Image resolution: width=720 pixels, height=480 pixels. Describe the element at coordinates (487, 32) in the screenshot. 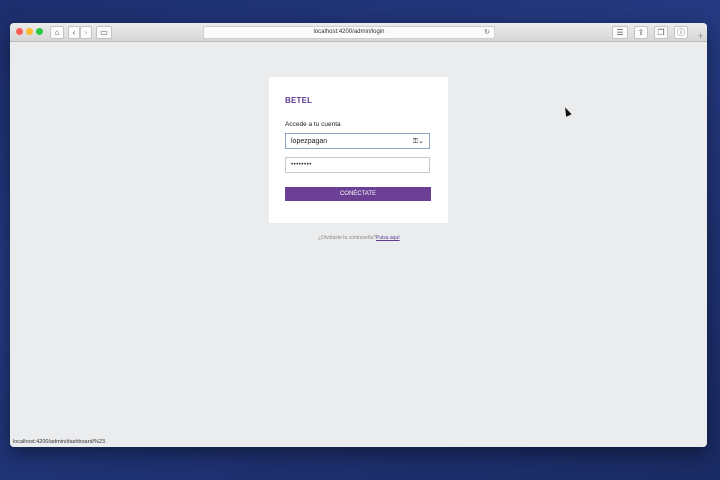

I see `reload-icon: ↻` at that location.